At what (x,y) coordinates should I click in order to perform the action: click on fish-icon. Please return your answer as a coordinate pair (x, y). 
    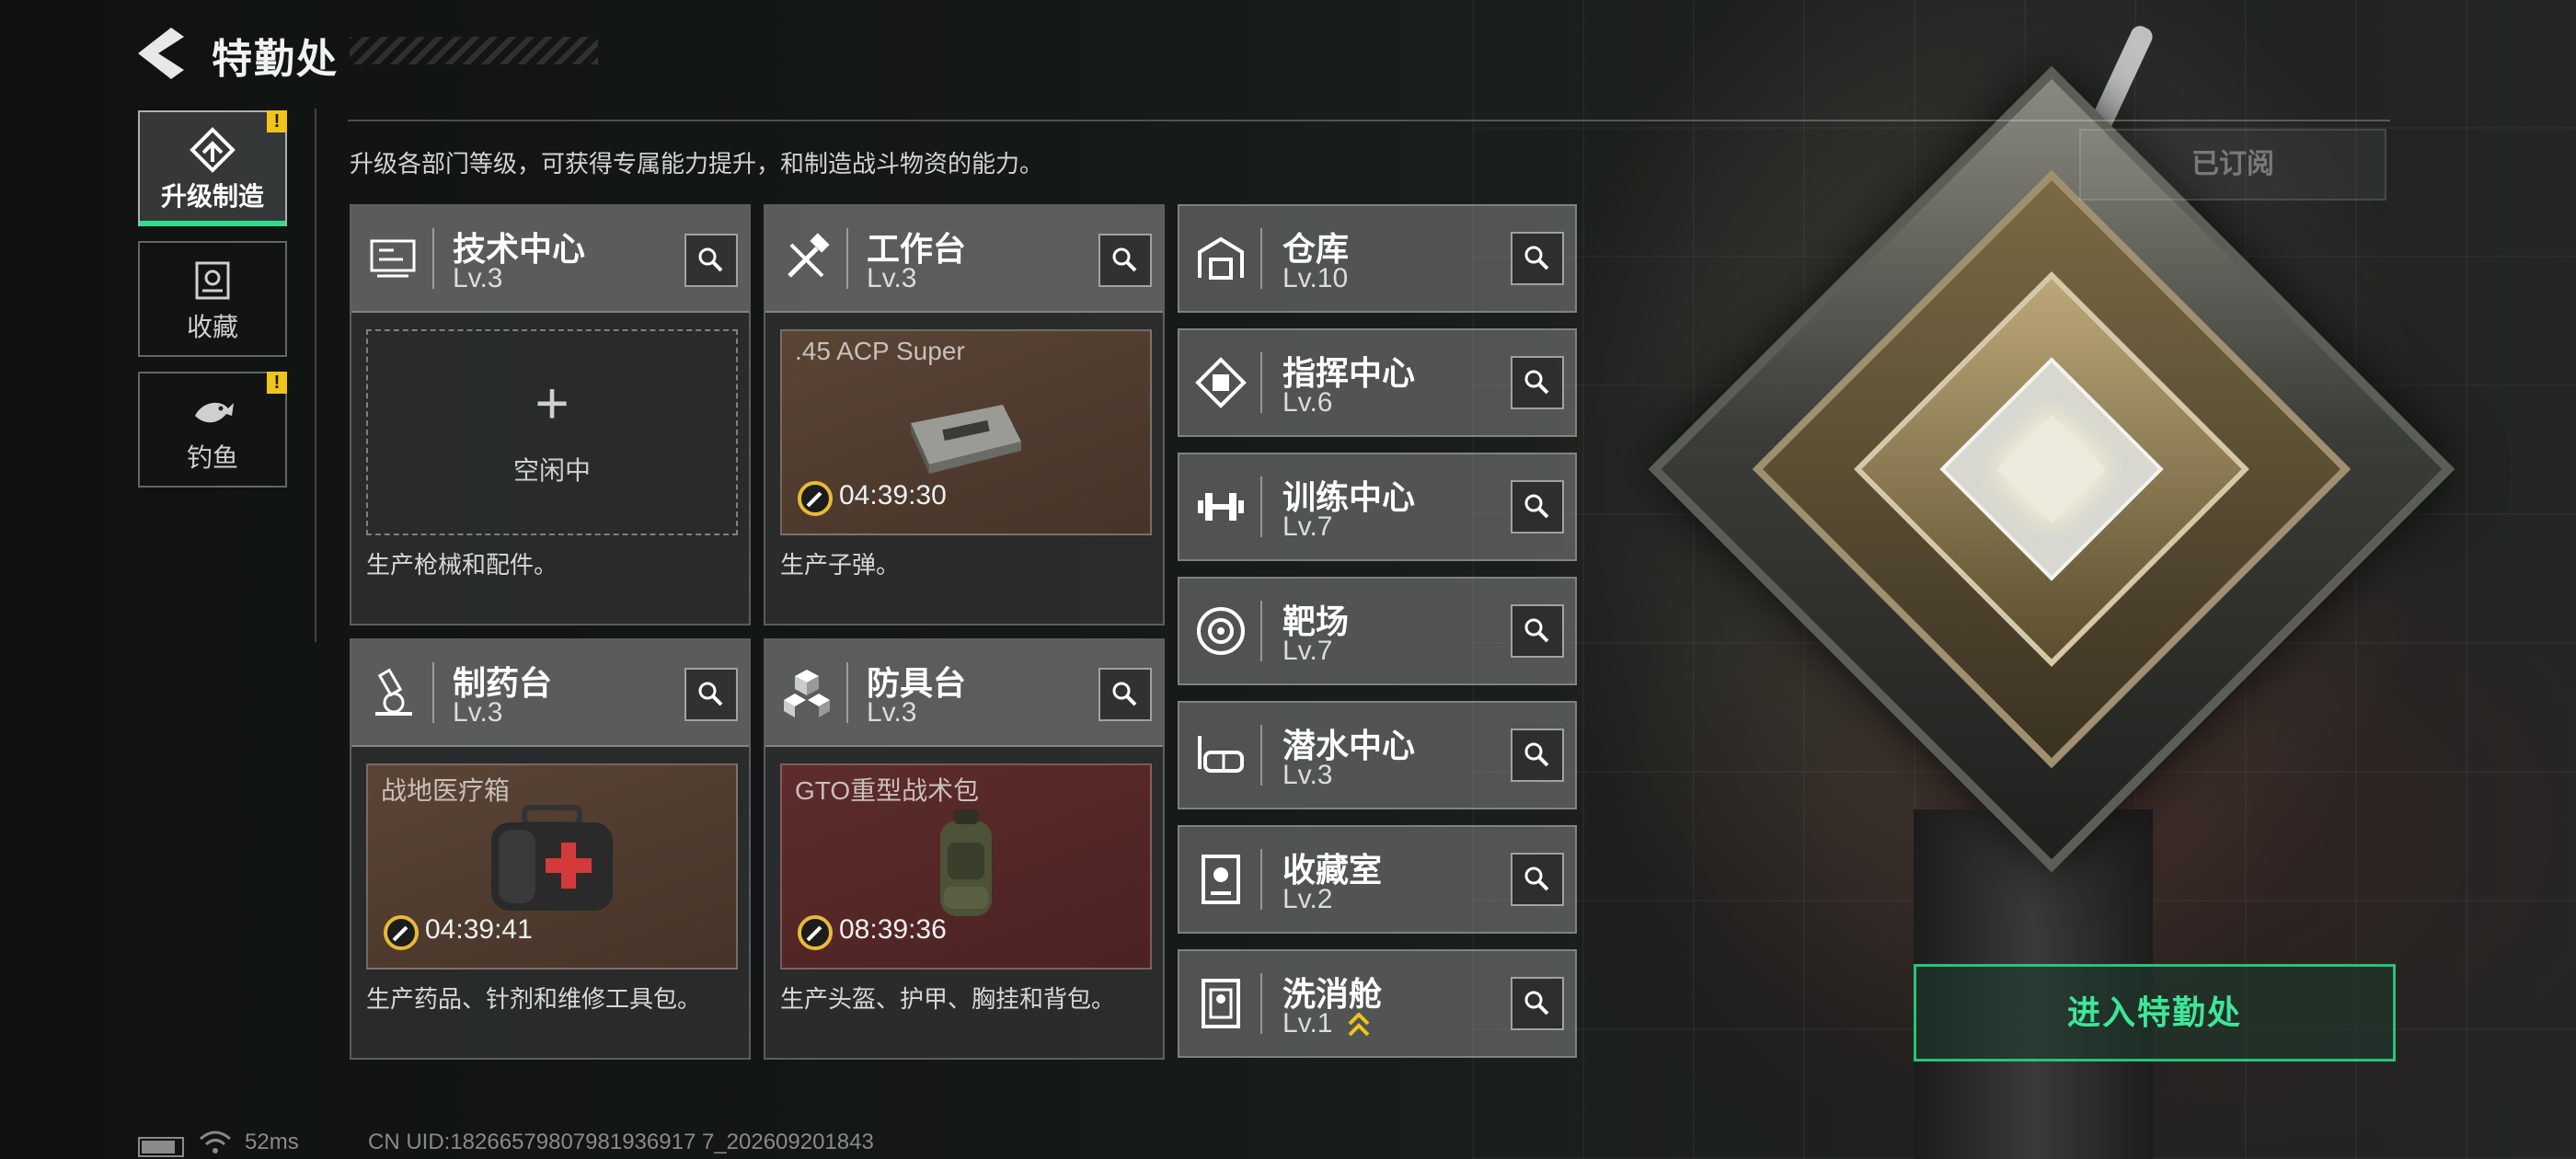
    Looking at the image, I should click on (214, 412).